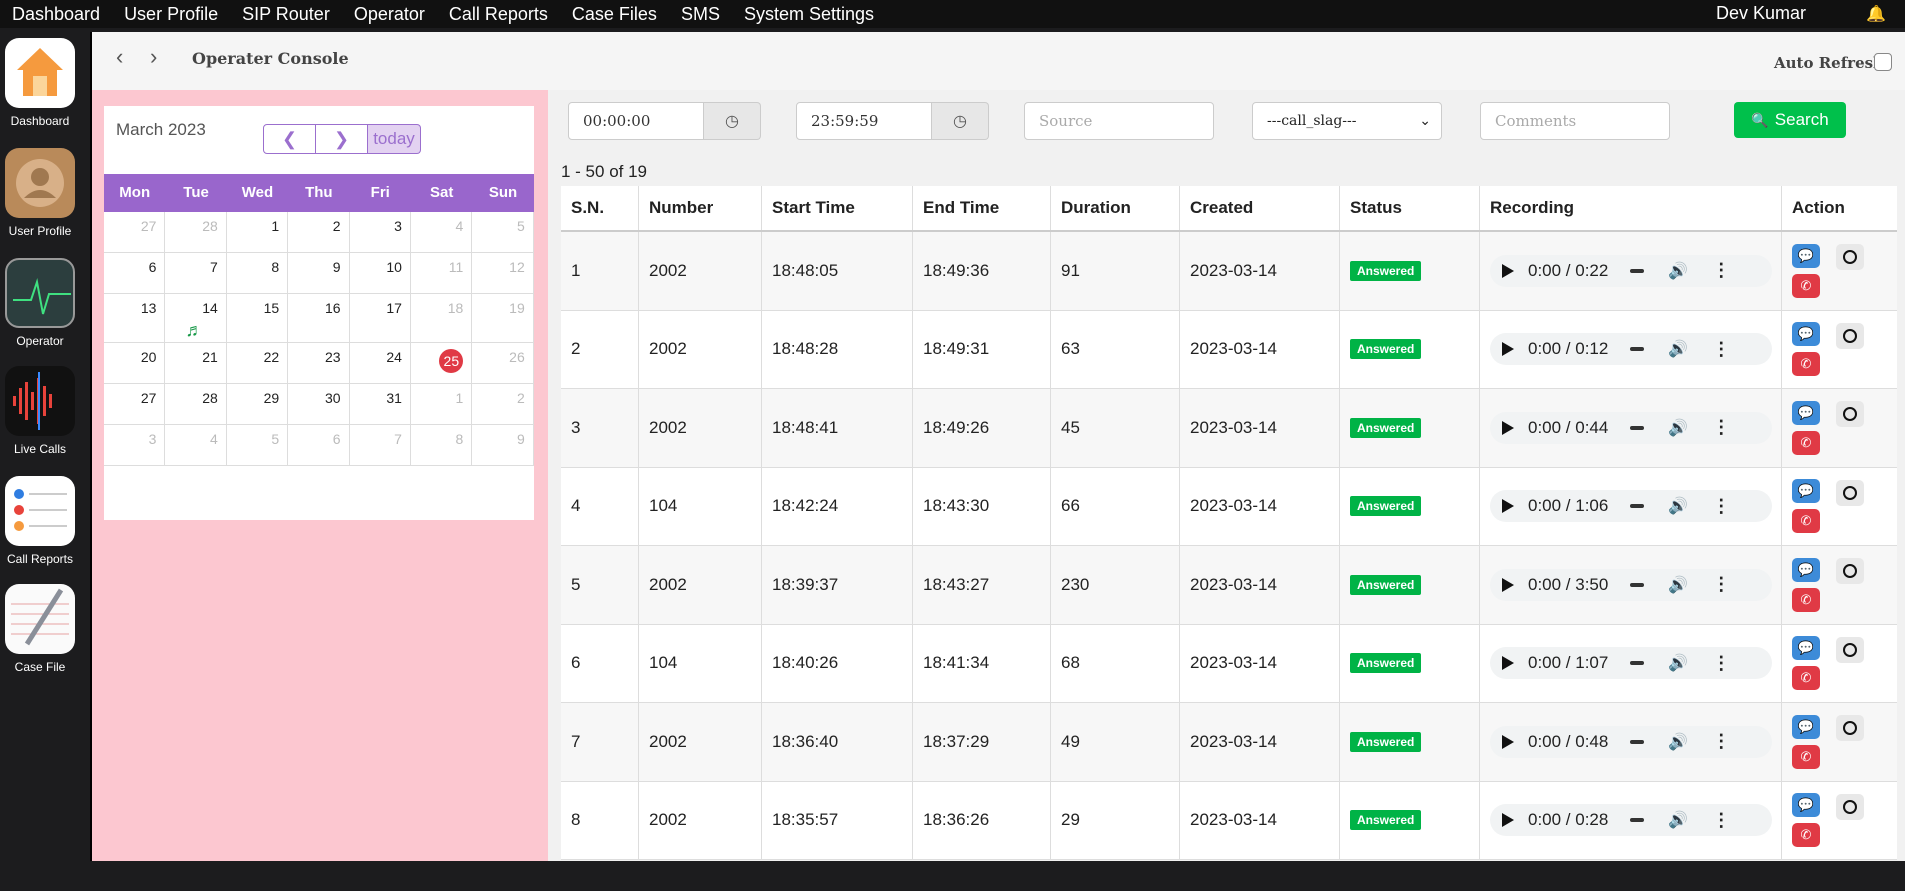 Image resolution: width=1905 pixels, height=891 pixels. What do you see at coordinates (258, 445) in the screenshot?
I see `calendar-day: 5` at bounding box center [258, 445].